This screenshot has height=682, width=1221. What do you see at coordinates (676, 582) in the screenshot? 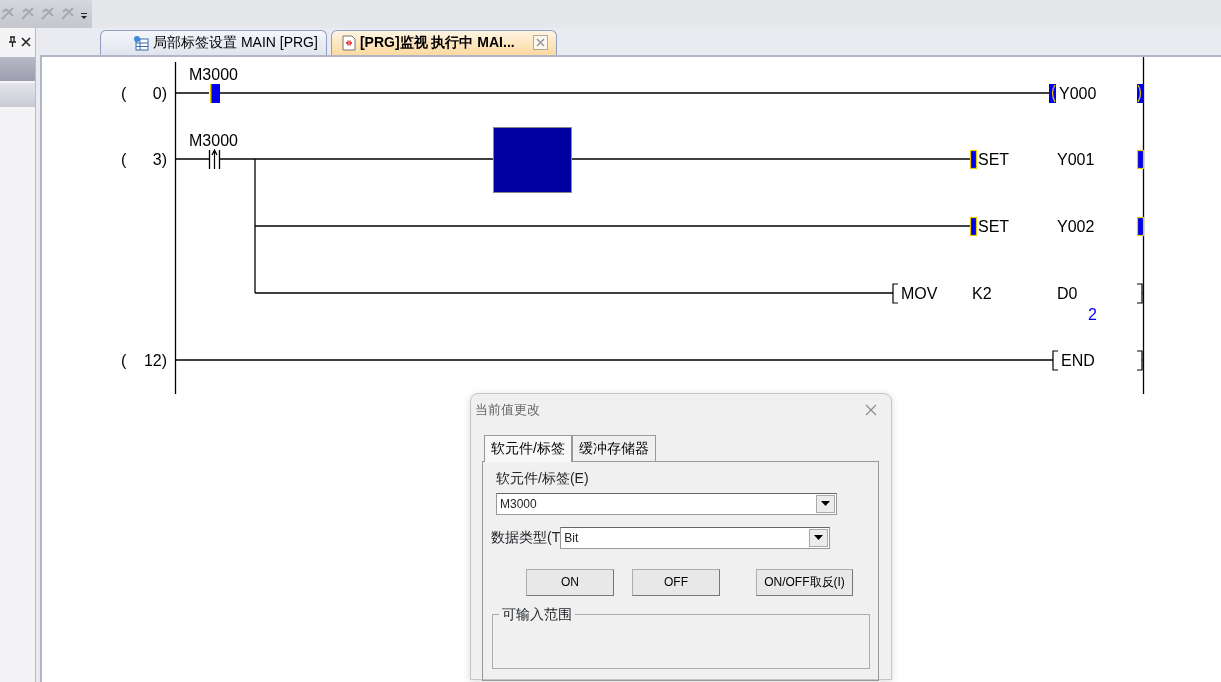
I see `dialog-button: OFF` at bounding box center [676, 582].